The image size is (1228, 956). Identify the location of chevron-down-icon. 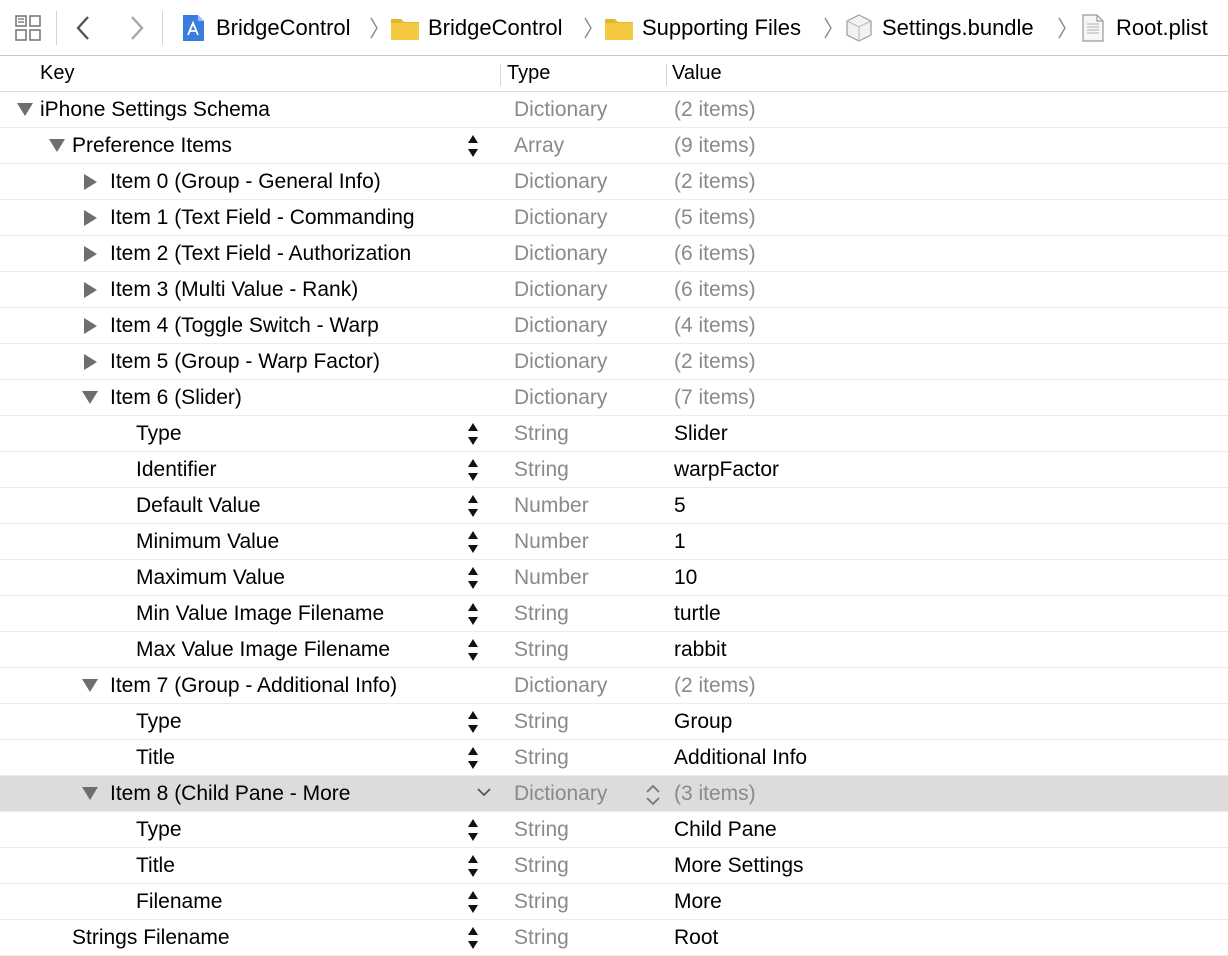
(484, 792).